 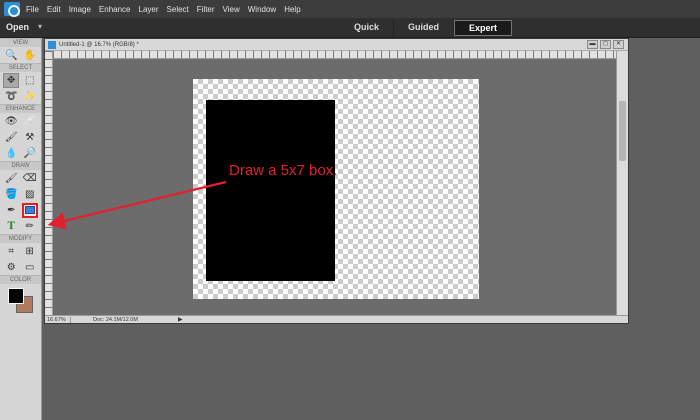 What do you see at coordinates (367, 28) in the screenshot?
I see `tab-quick: Quick` at bounding box center [367, 28].